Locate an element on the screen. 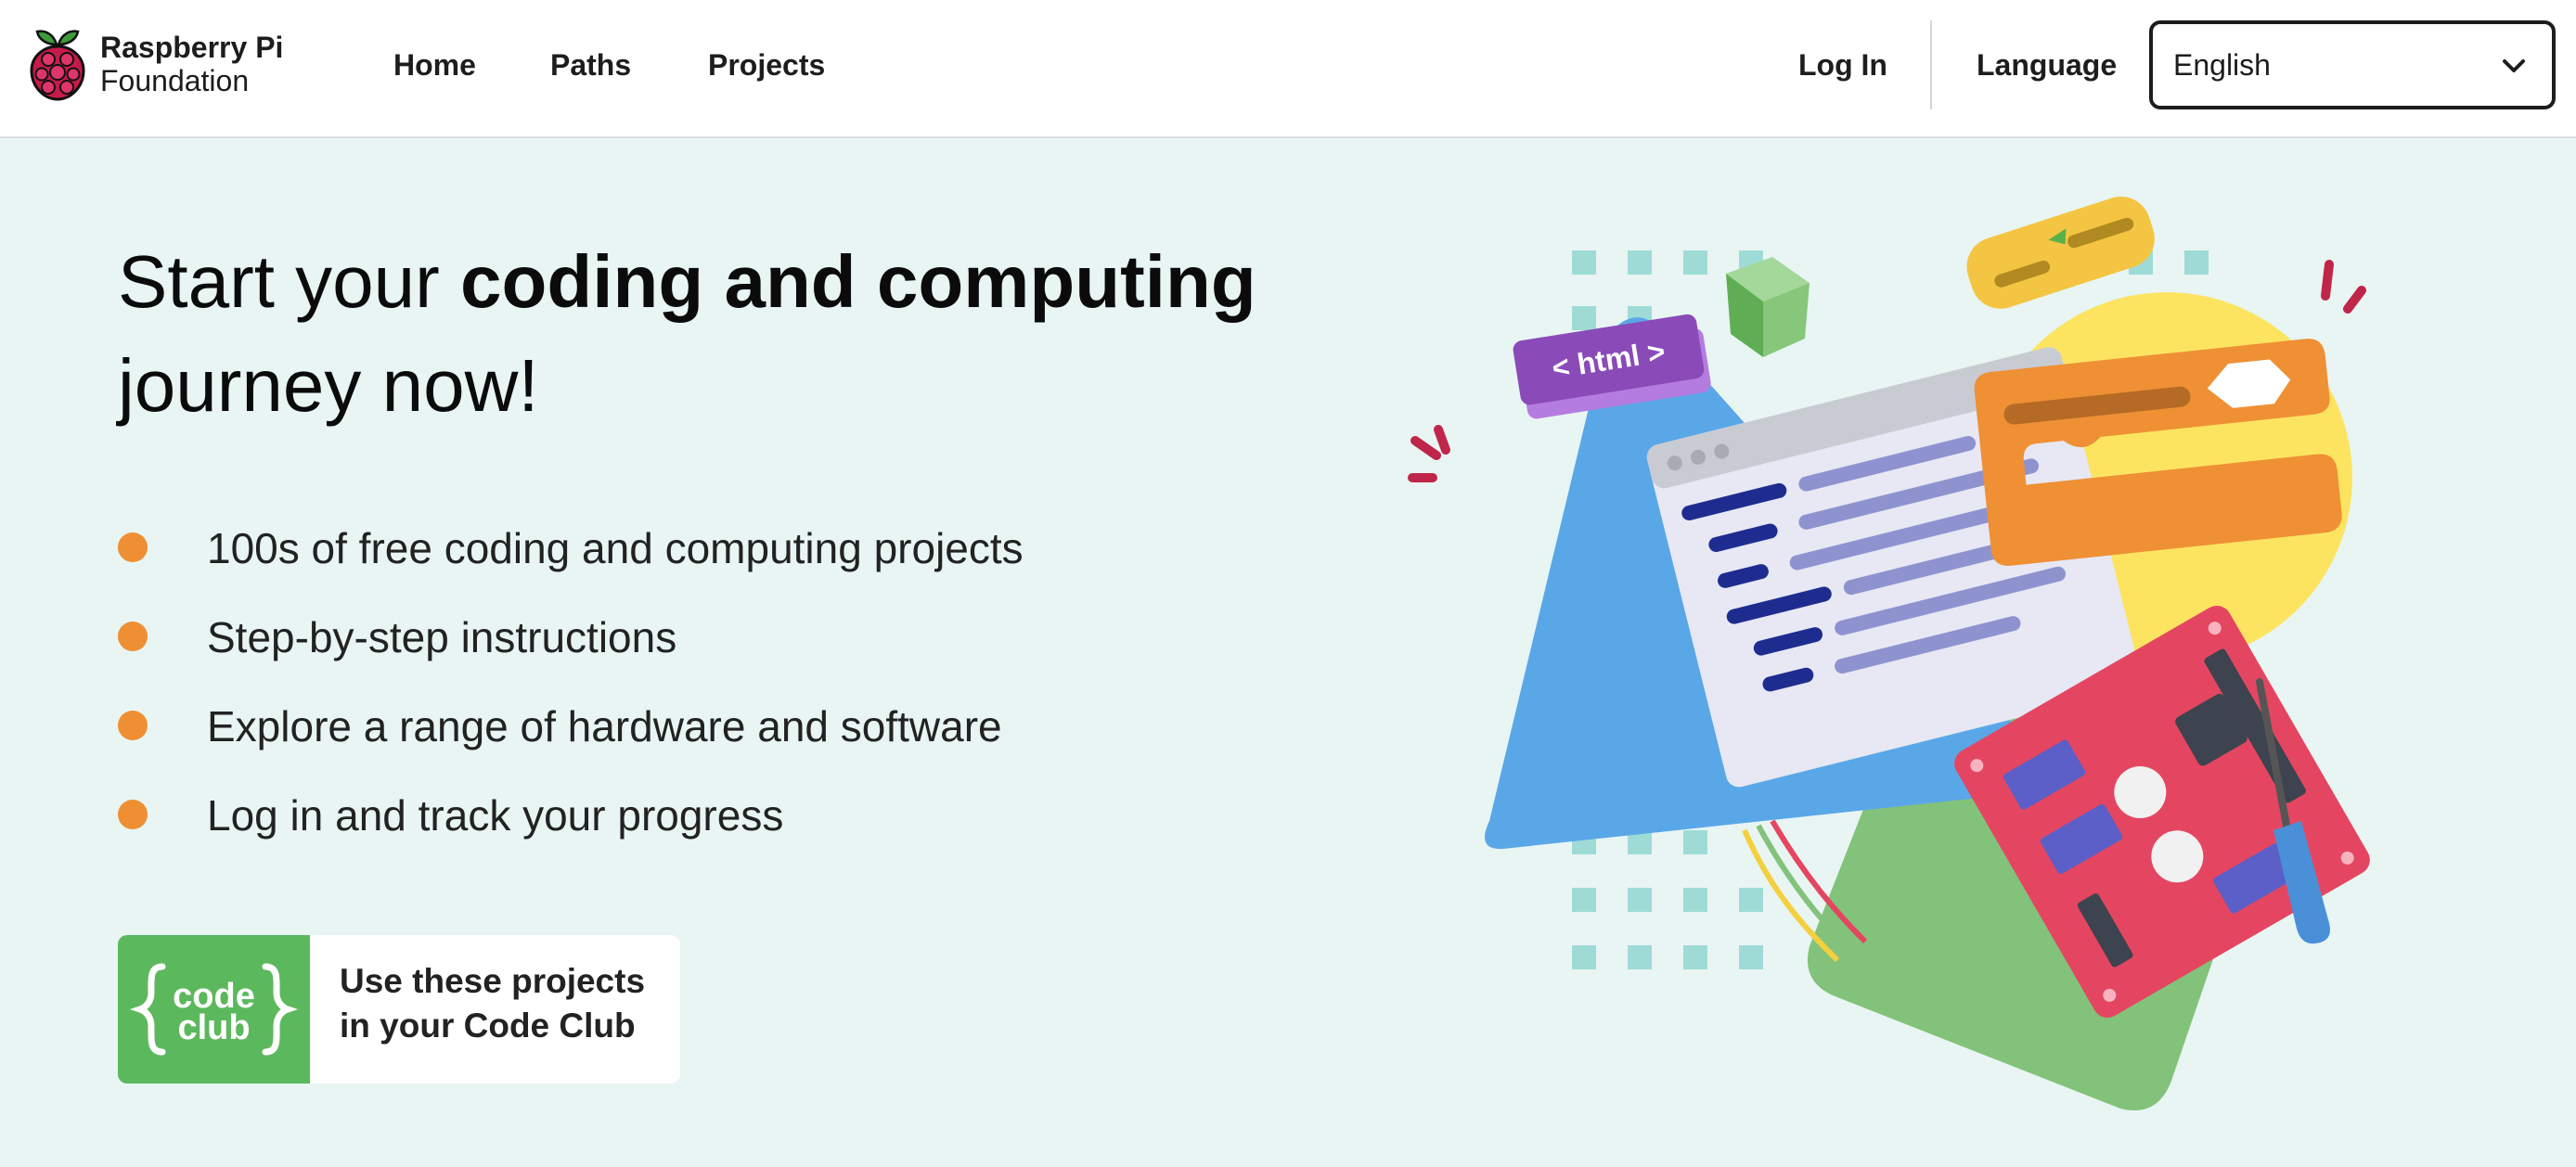  cta-line2: in your Code Club is located at coordinates (488, 1026).